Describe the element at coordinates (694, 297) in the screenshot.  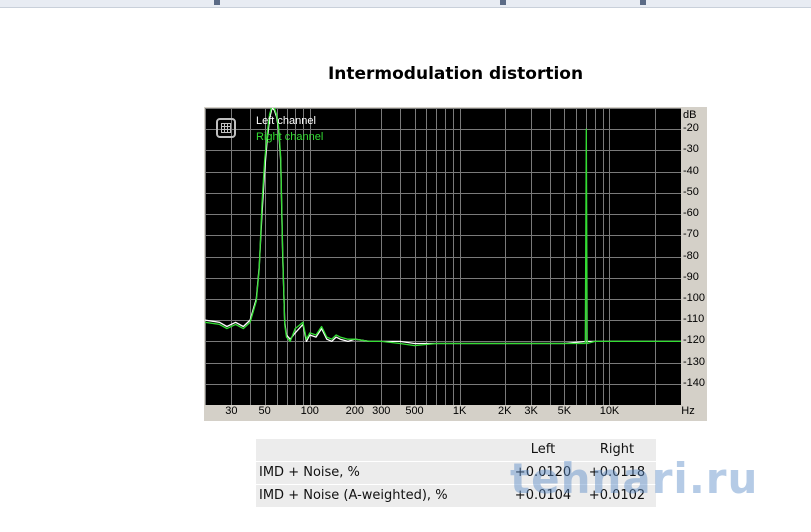
I see `y-tick-label: -100` at that location.